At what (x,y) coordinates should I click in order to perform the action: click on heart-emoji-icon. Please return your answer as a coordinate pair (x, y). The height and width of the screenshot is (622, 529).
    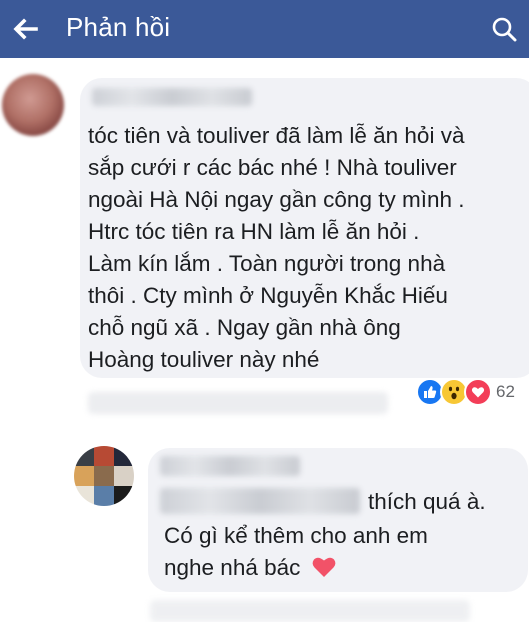
    Looking at the image, I should click on (324, 567).